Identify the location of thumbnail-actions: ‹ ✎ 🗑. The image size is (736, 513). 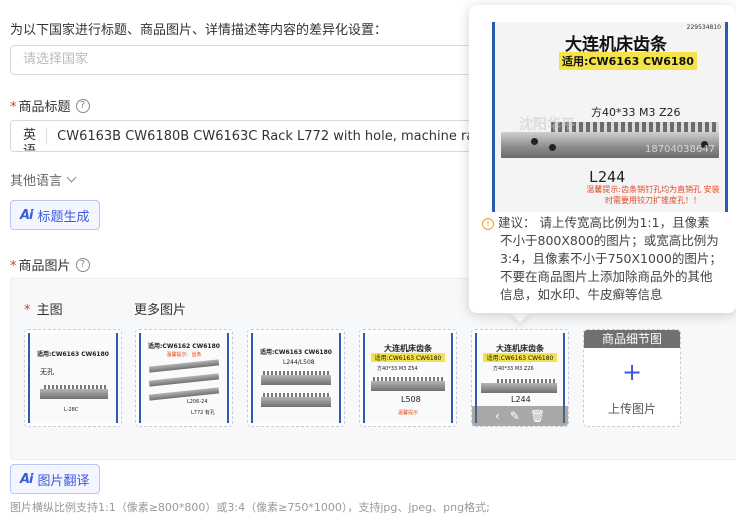
(520, 416).